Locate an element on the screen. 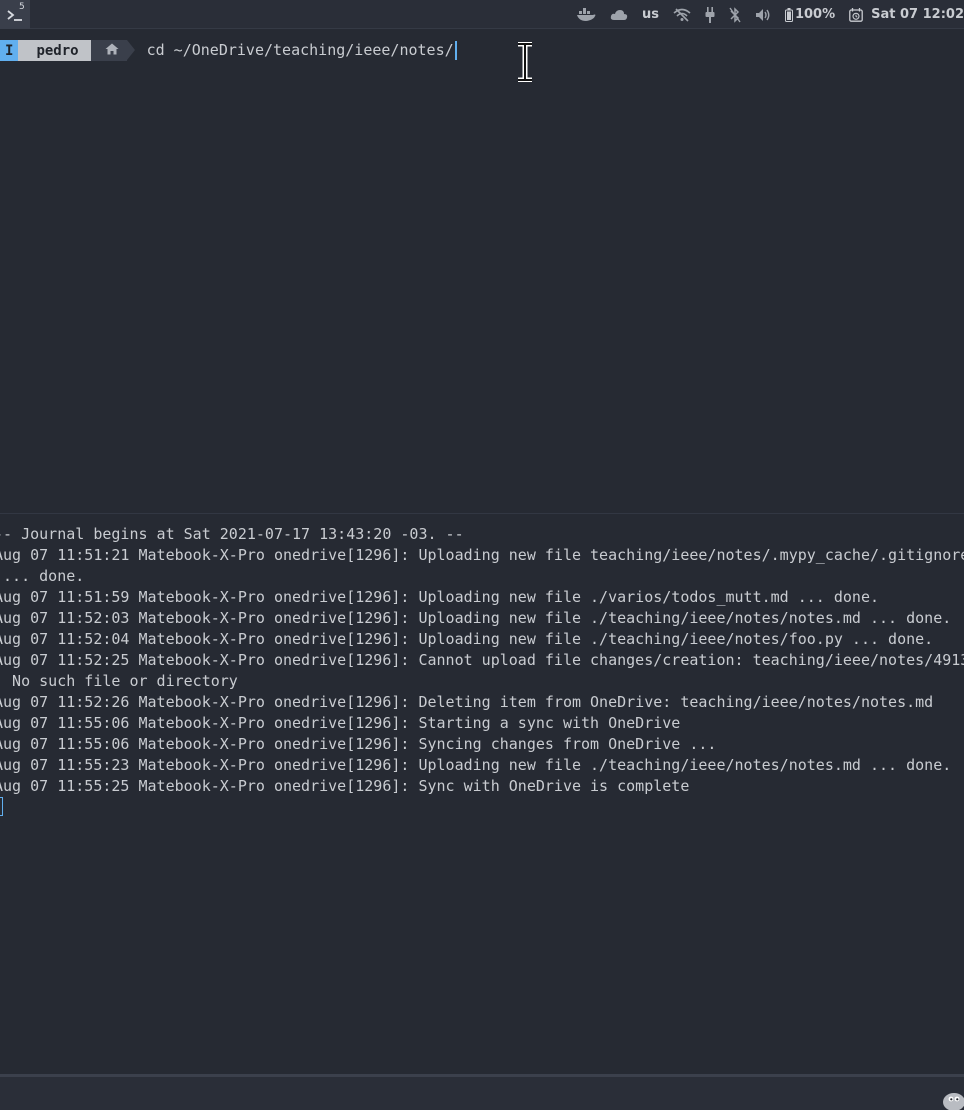 The width and height of the screenshot is (964, 1110). command-input: cd ~/OneDrive/teaching/ieee/notes/ is located at coordinates (302, 50).